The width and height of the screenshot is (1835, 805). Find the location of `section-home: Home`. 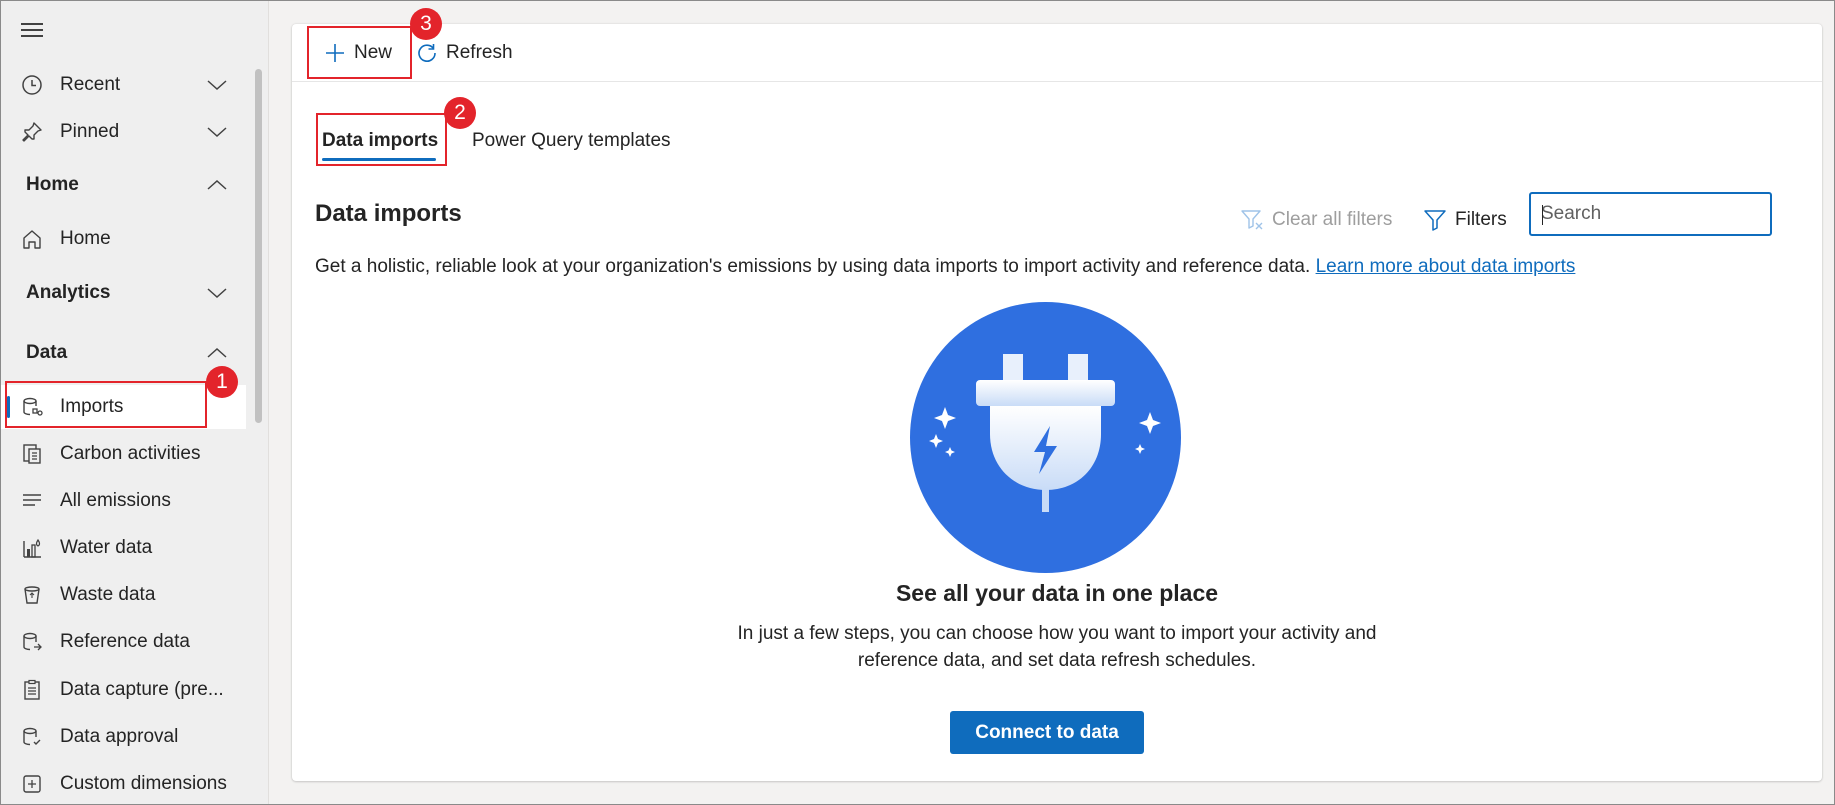

section-home: Home is located at coordinates (123, 185).